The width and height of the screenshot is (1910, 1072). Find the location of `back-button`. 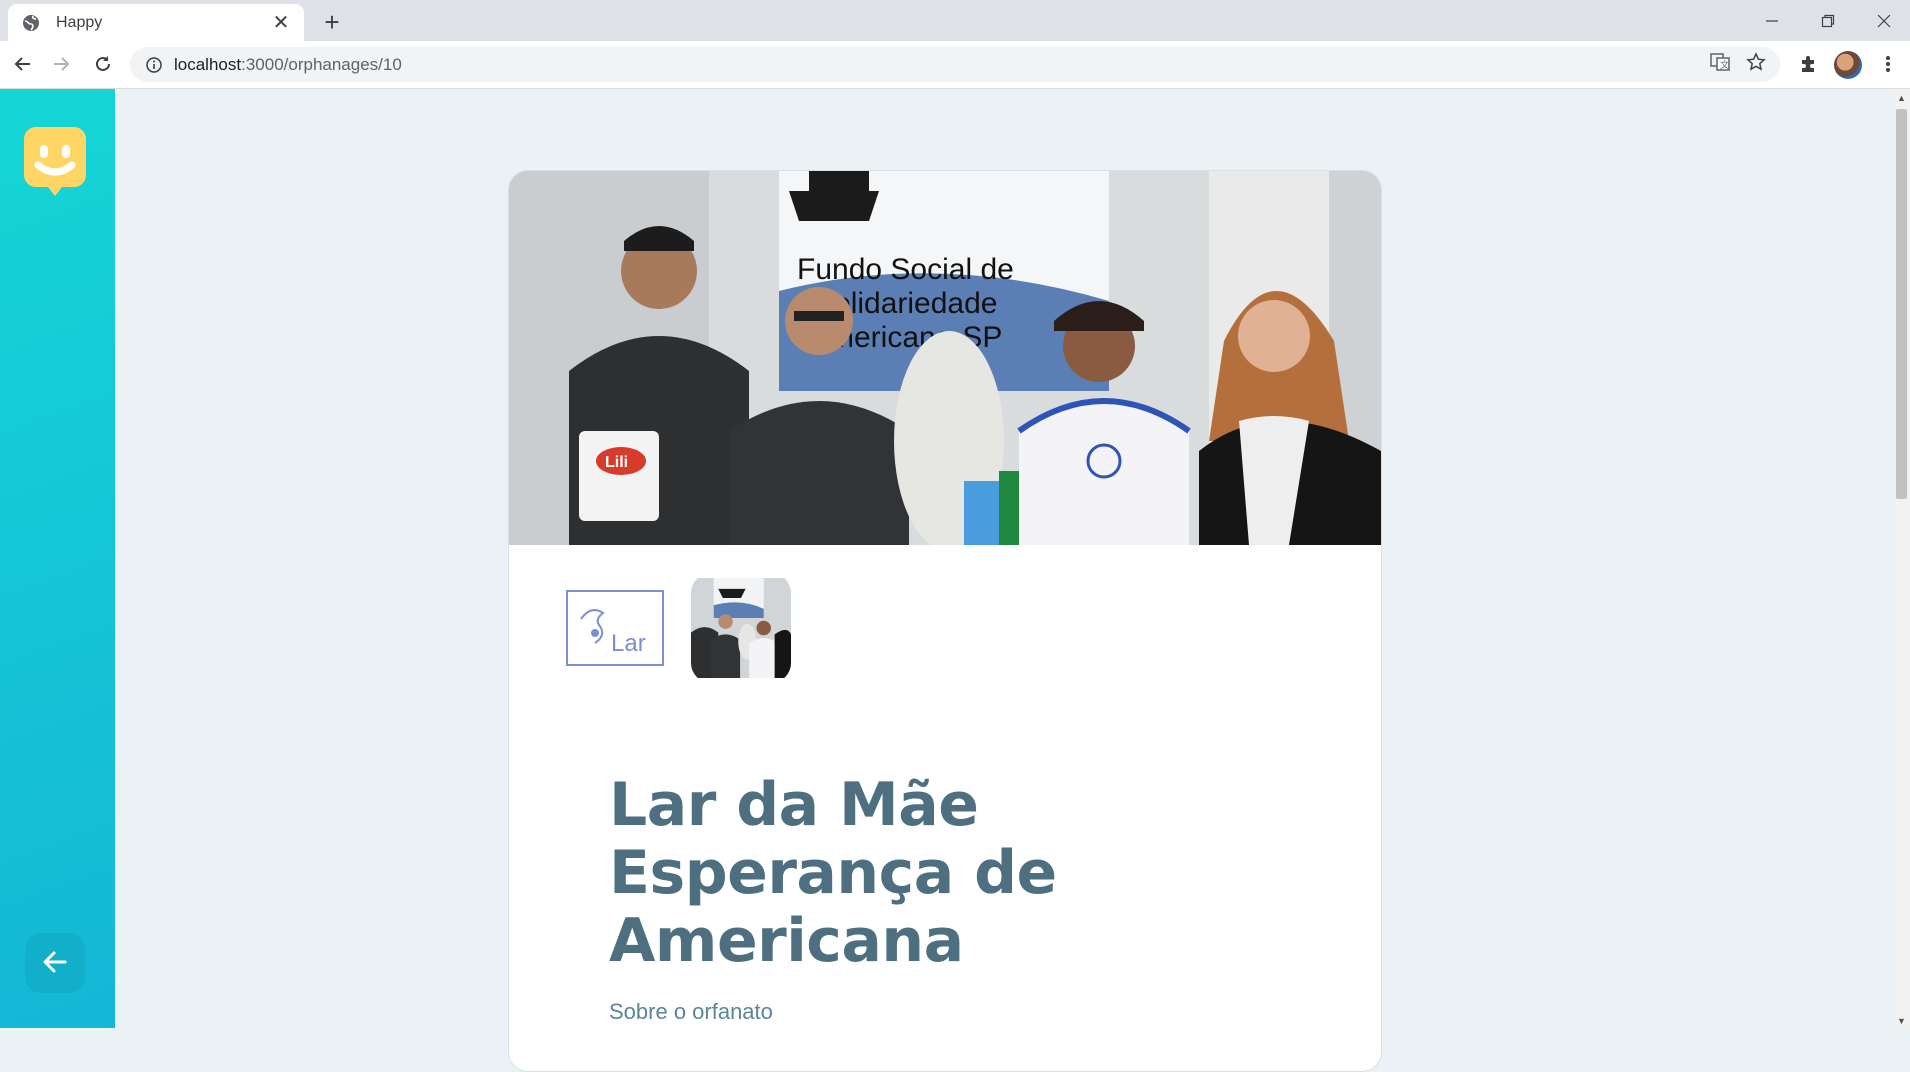

back-button is located at coordinates (55, 963).